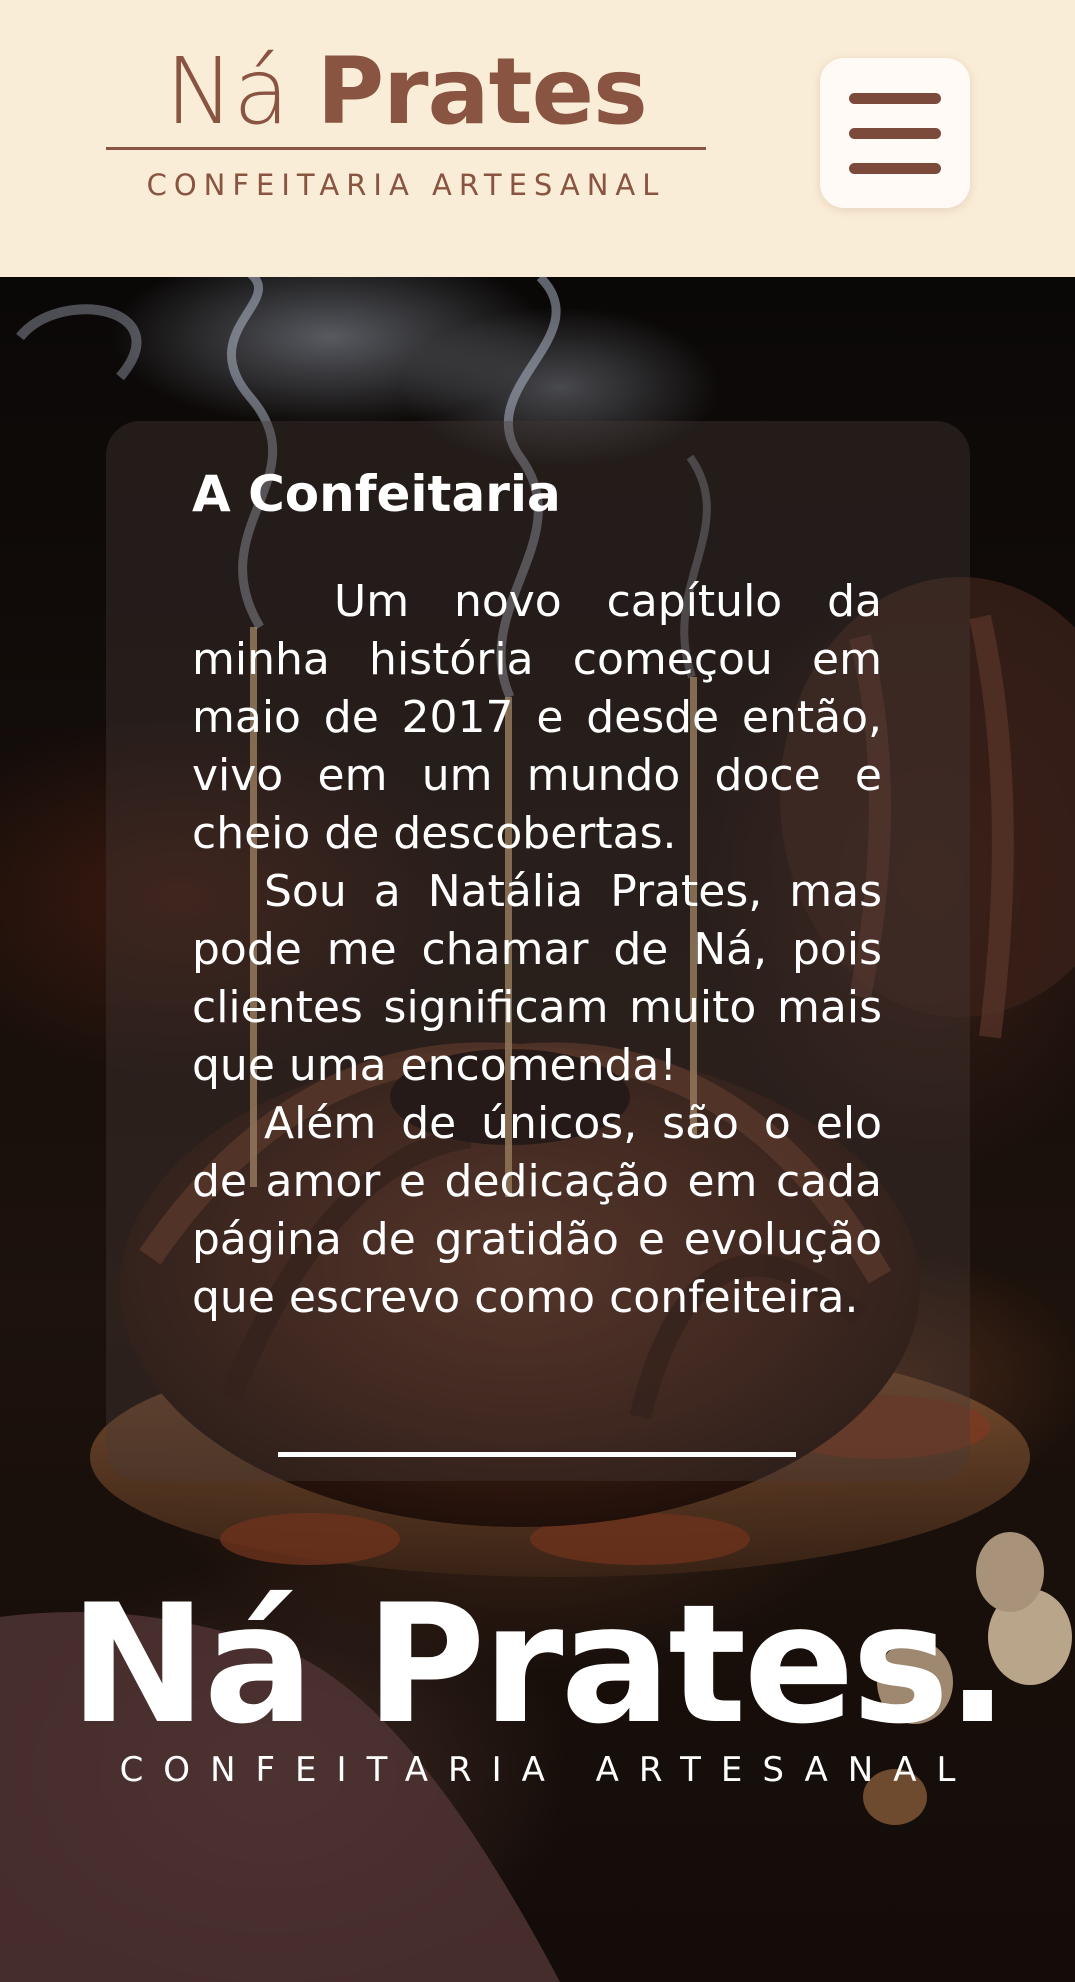  I want to click on site-header: Ná Prates CONFEITARIA ARTESANAL, so click(537, 138).